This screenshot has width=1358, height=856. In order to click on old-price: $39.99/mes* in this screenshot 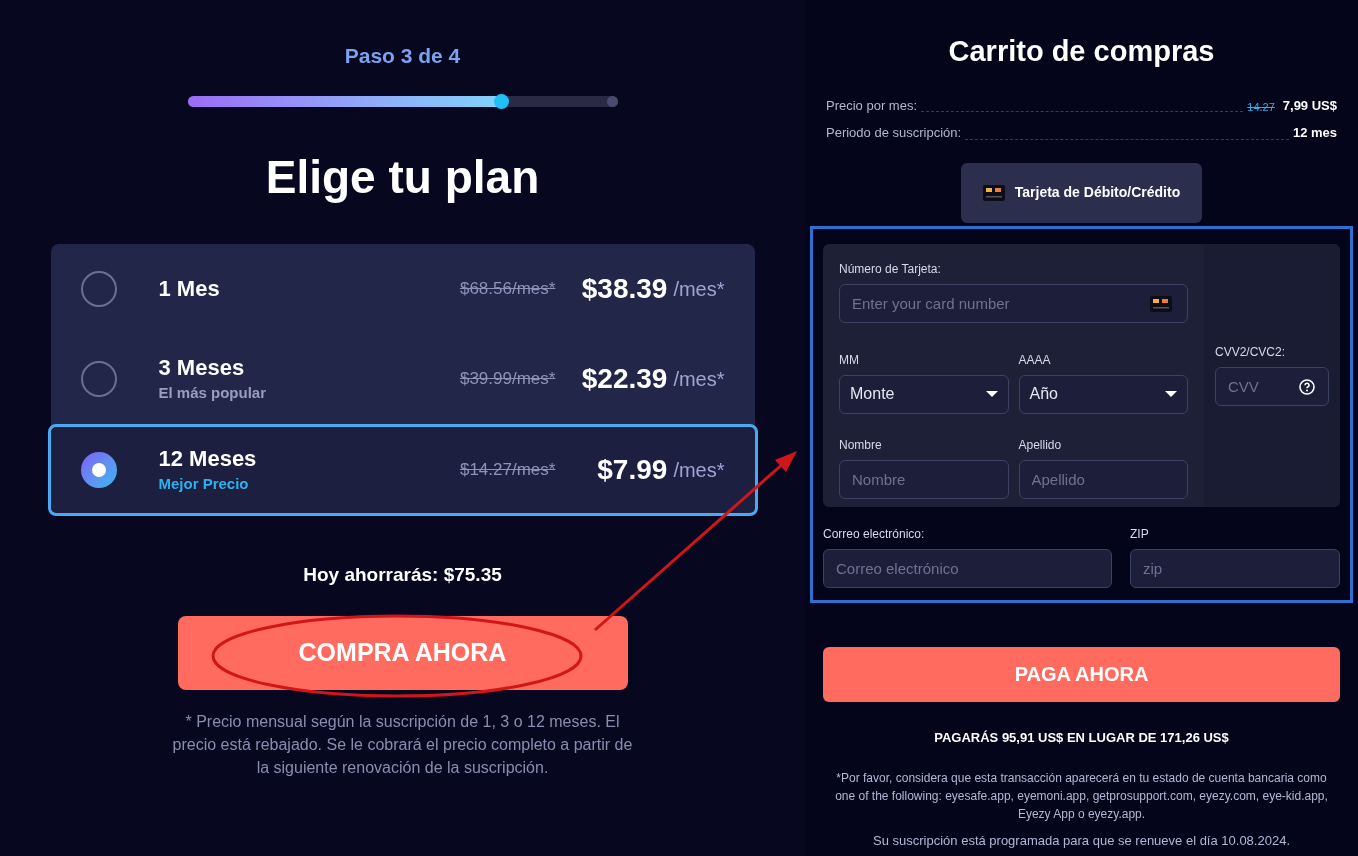, I will do `click(507, 379)`.